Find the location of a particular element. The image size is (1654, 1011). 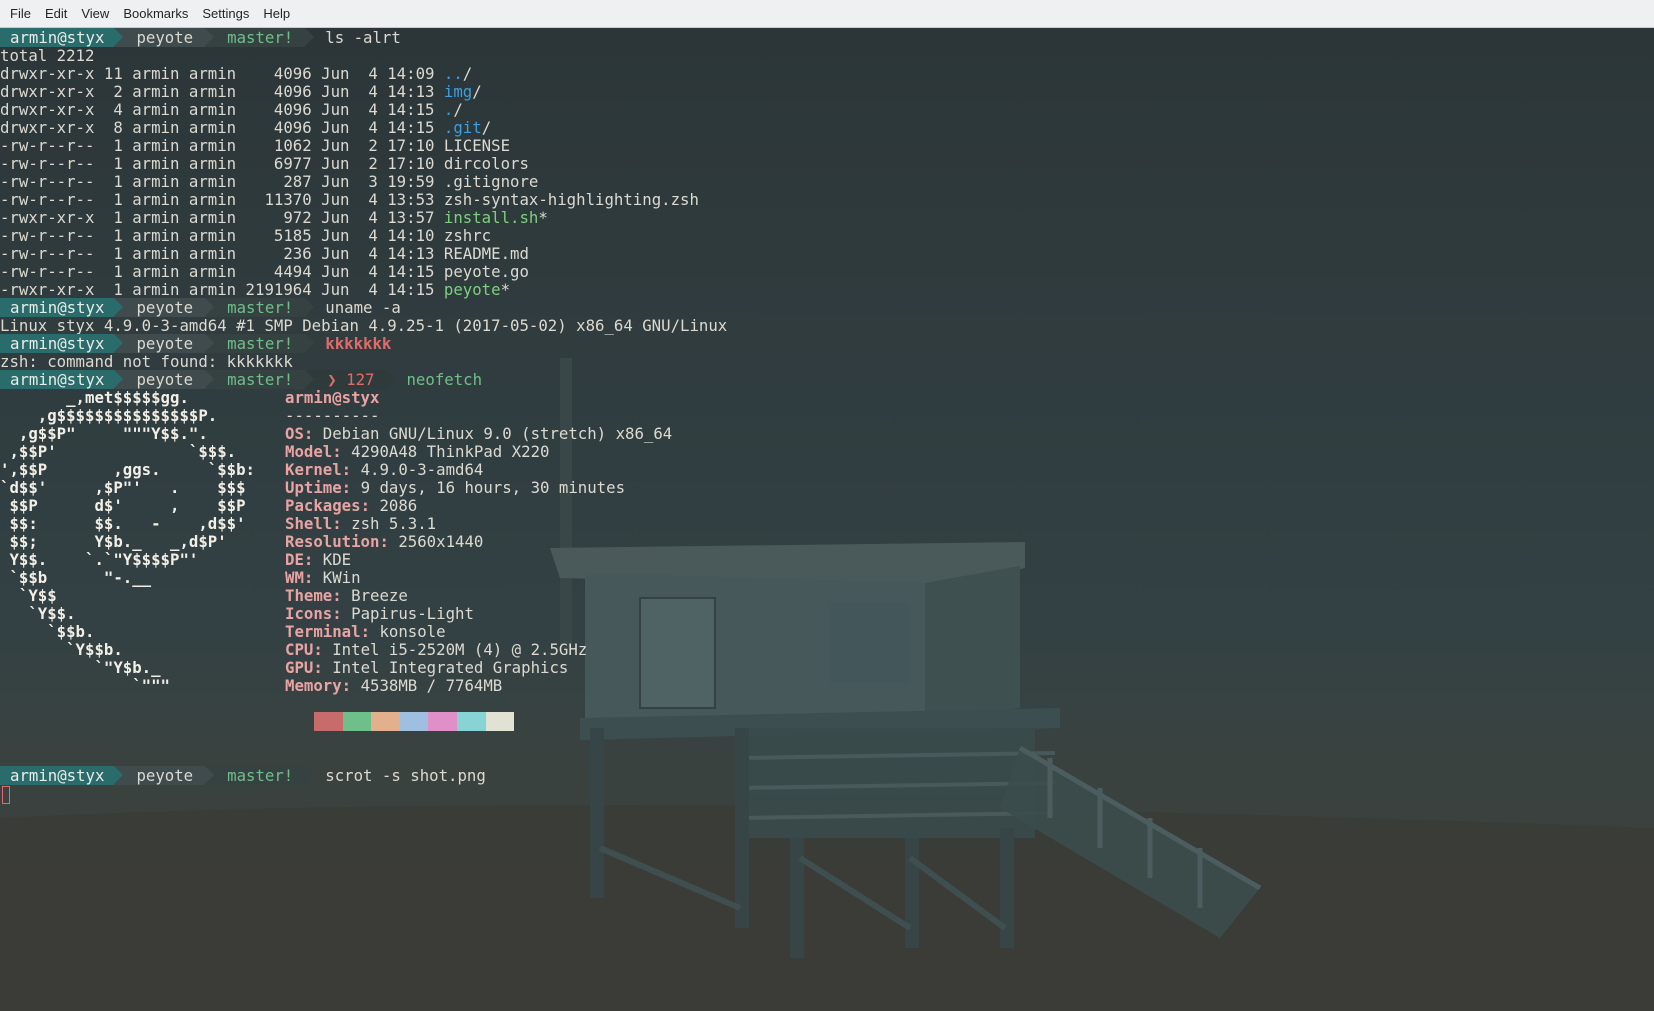

menu-file: File is located at coordinates (20, 14).